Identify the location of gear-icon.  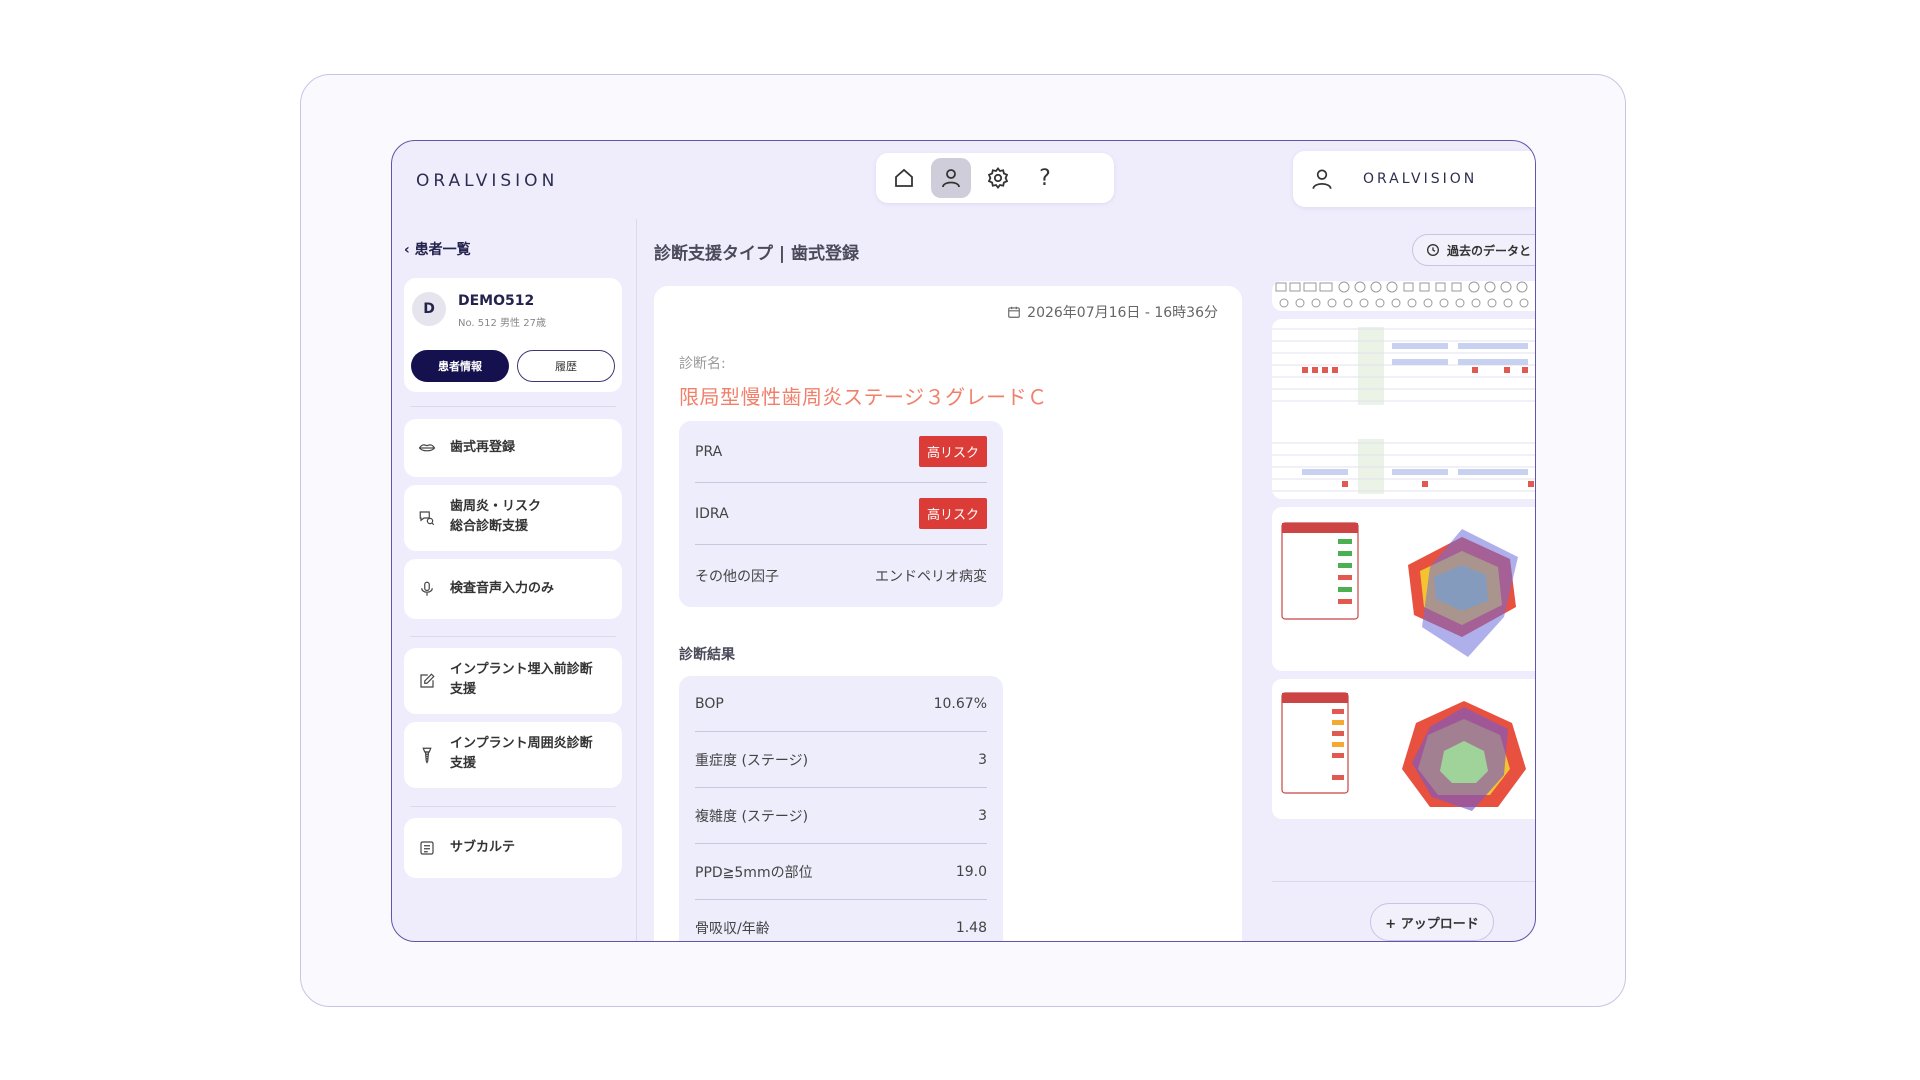
(998, 178).